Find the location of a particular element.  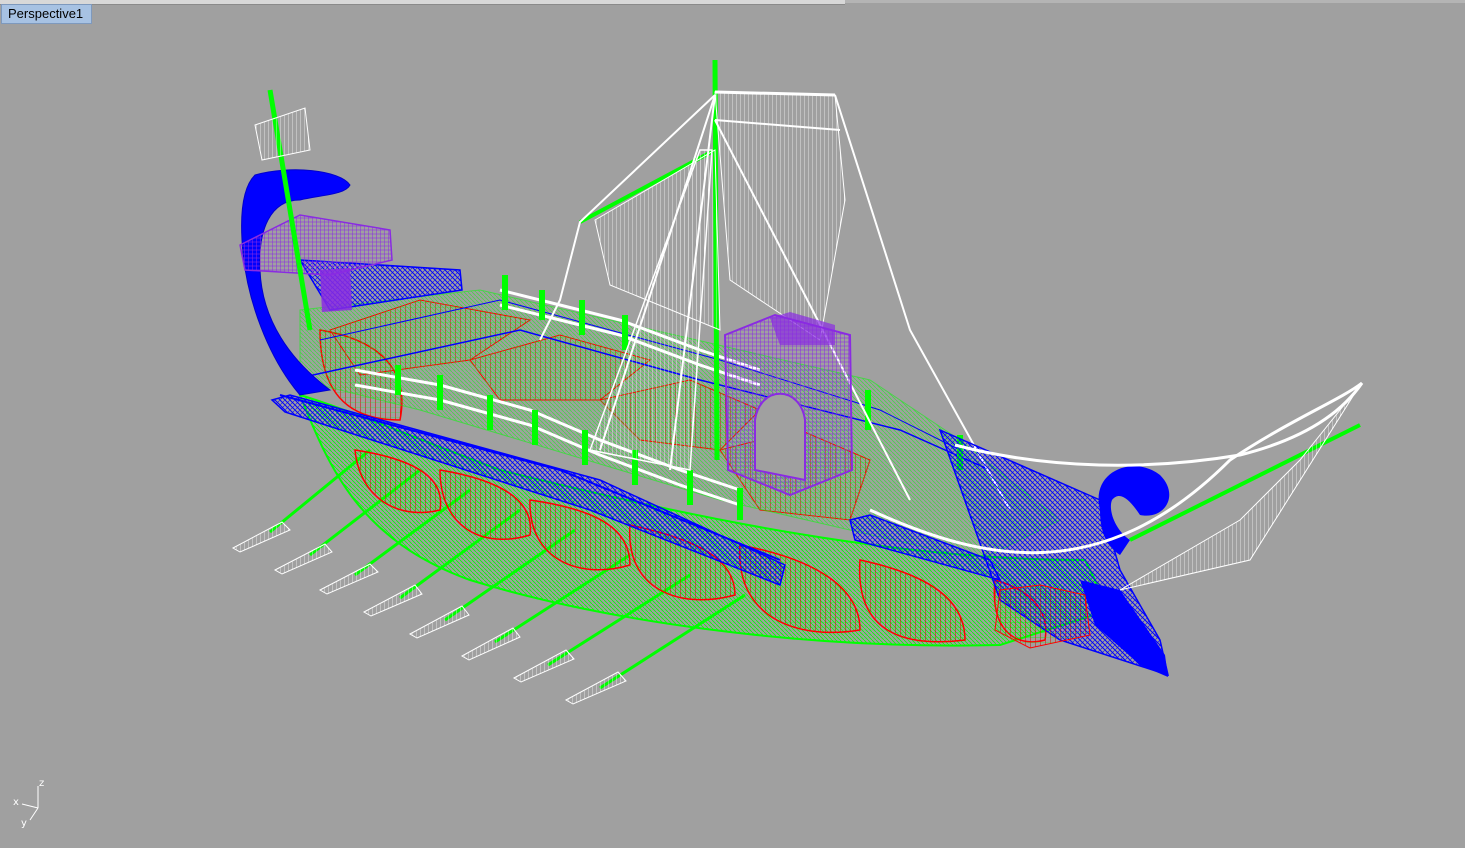

axis-x-label: x is located at coordinates (16, 802).